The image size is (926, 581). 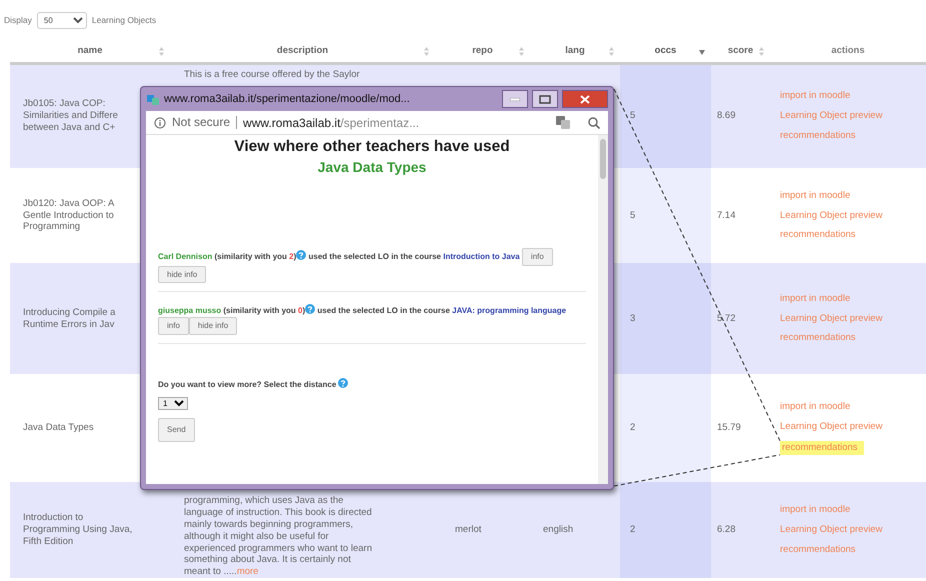 What do you see at coordinates (77, 529) in the screenshot?
I see `table-cell: Introduction to Programming Using Java, Fifth Edition` at bounding box center [77, 529].